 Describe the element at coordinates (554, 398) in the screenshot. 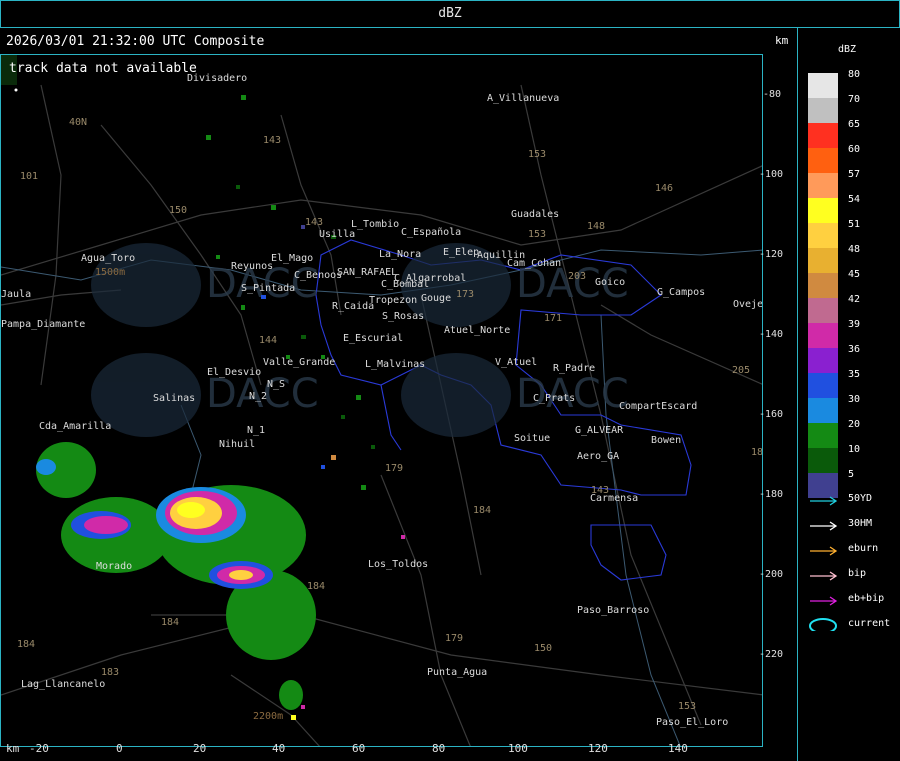

I see `place-label: C_Prats` at that location.